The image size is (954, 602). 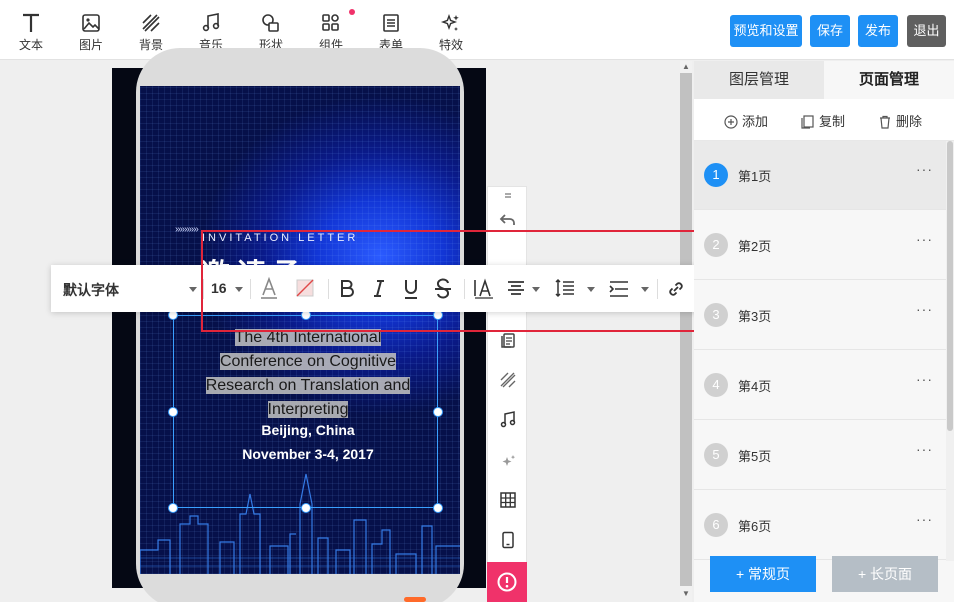 What do you see at coordinates (438, 508) in the screenshot?
I see `resize-handle-bottom-right` at bounding box center [438, 508].